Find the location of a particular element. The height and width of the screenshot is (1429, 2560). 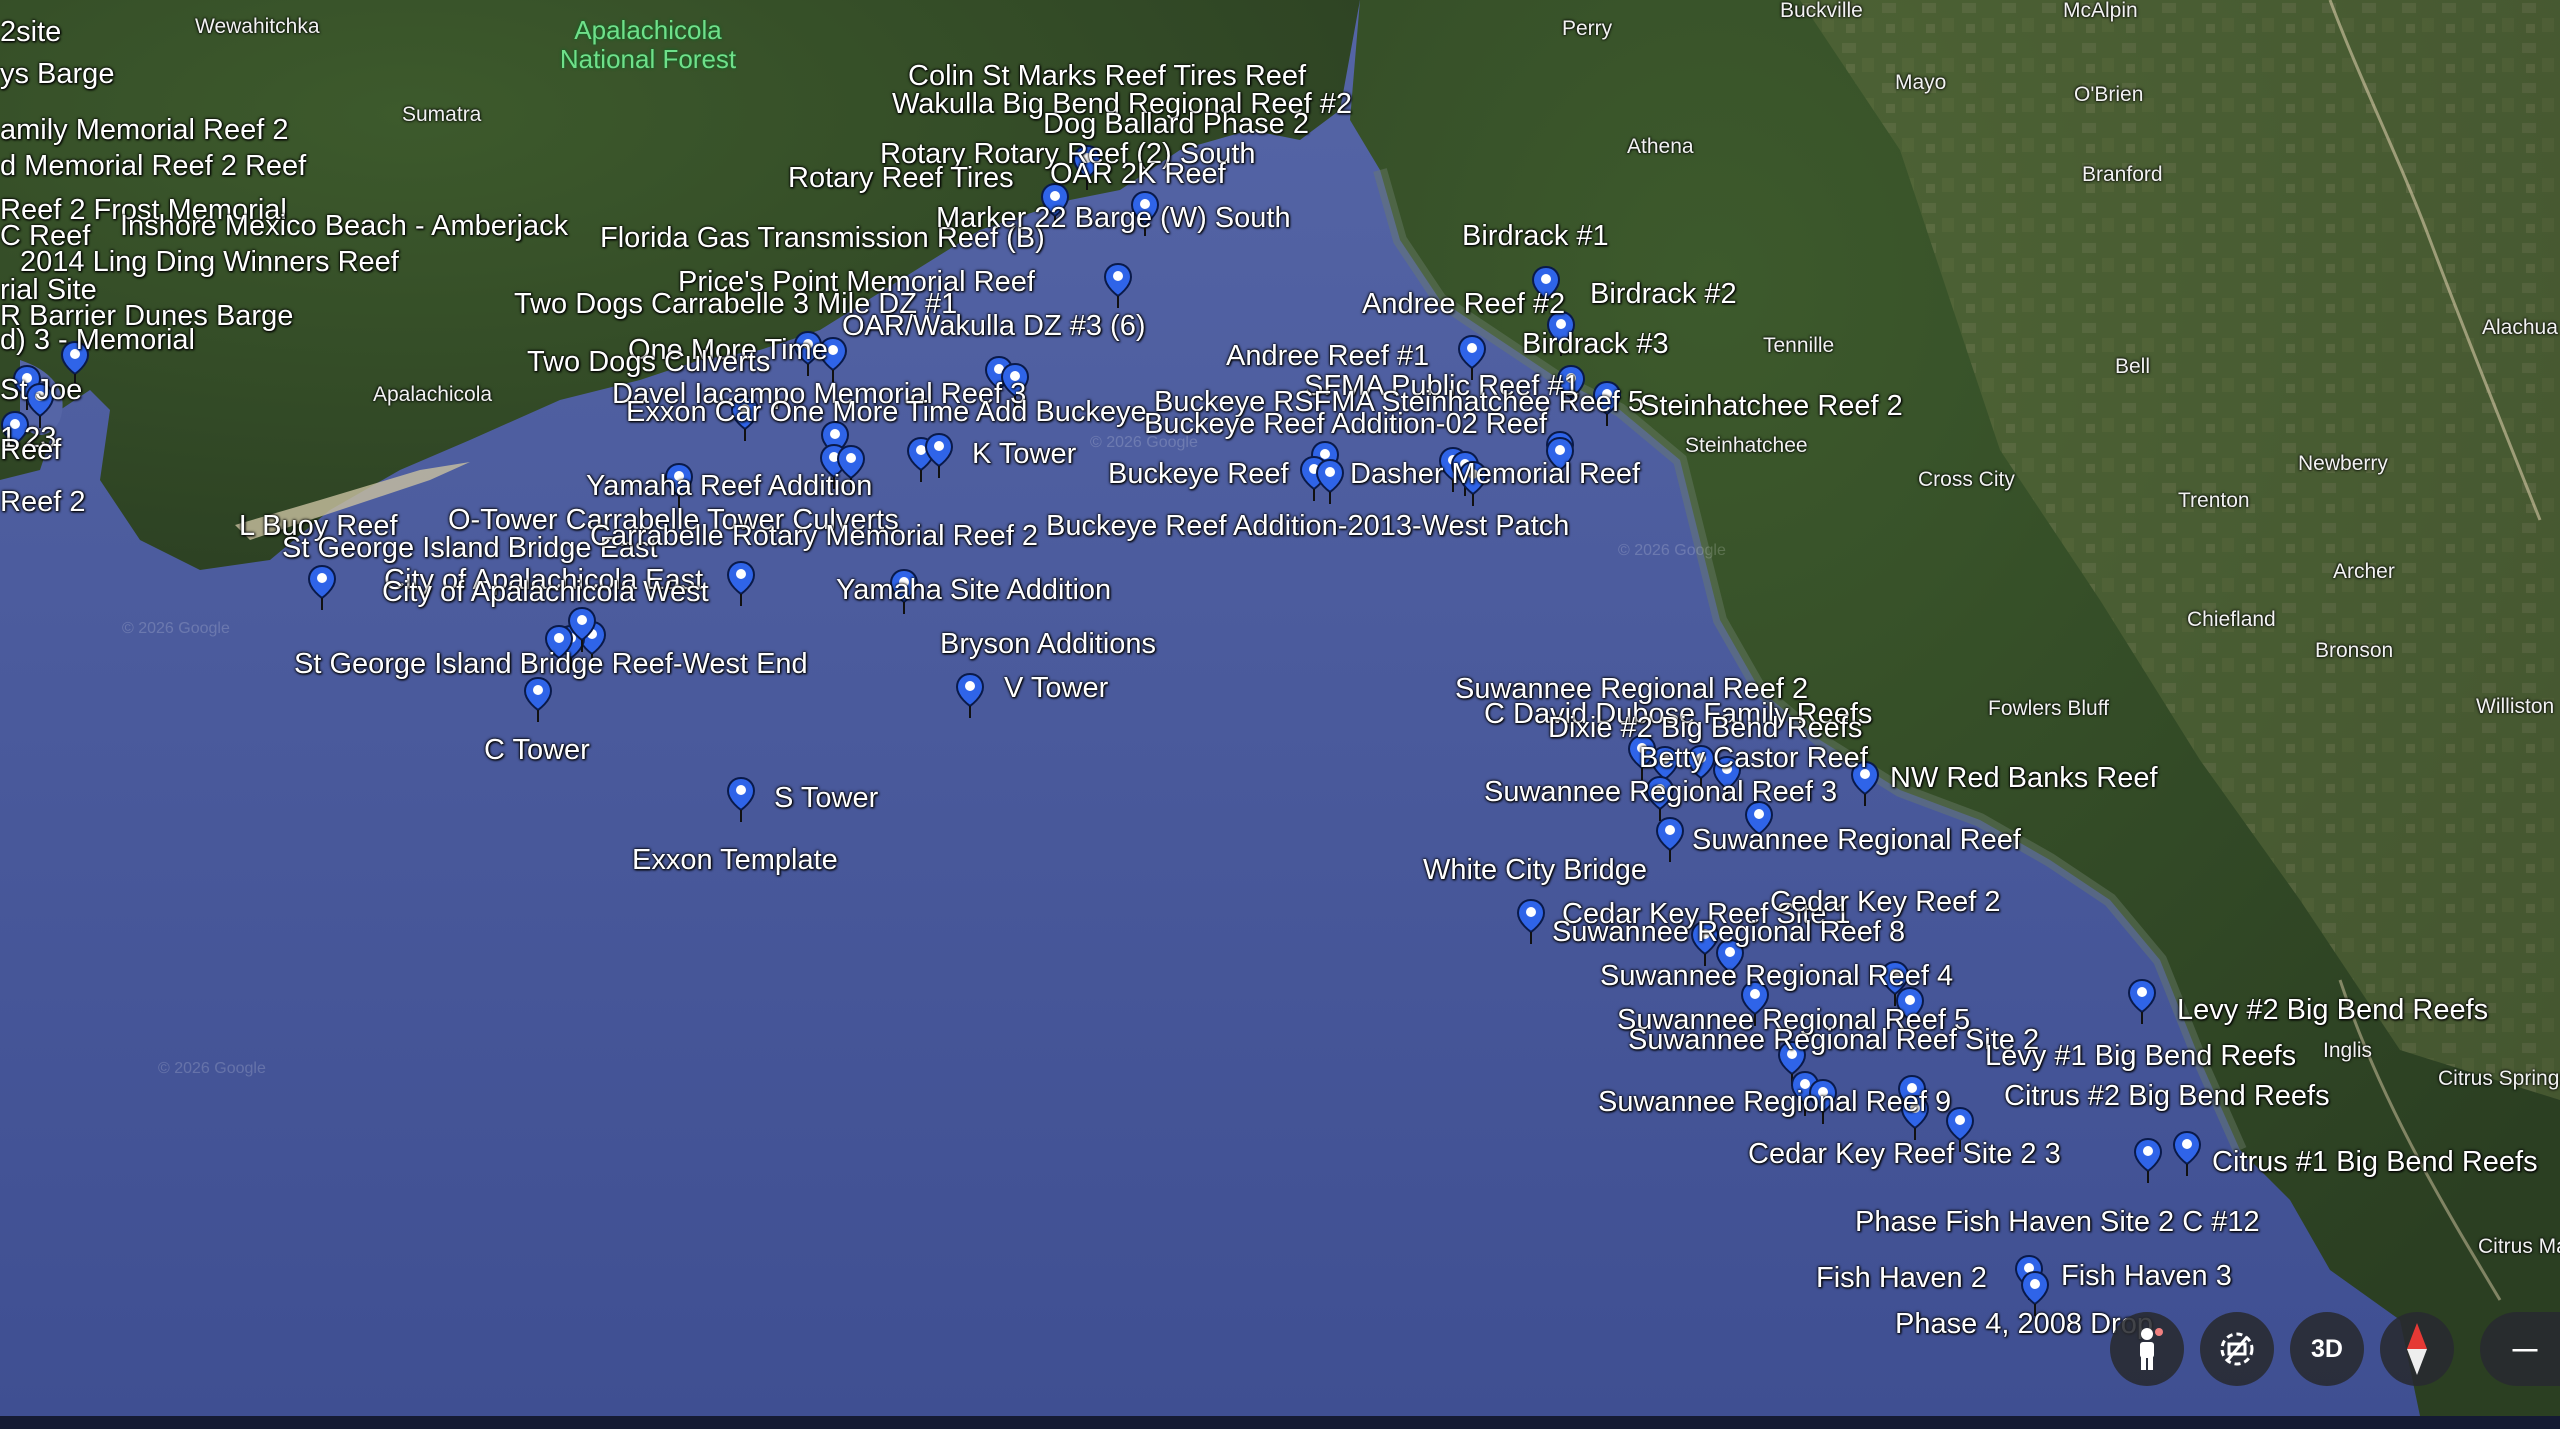

reef-label-s-tower: S Tower is located at coordinates (826, 798).